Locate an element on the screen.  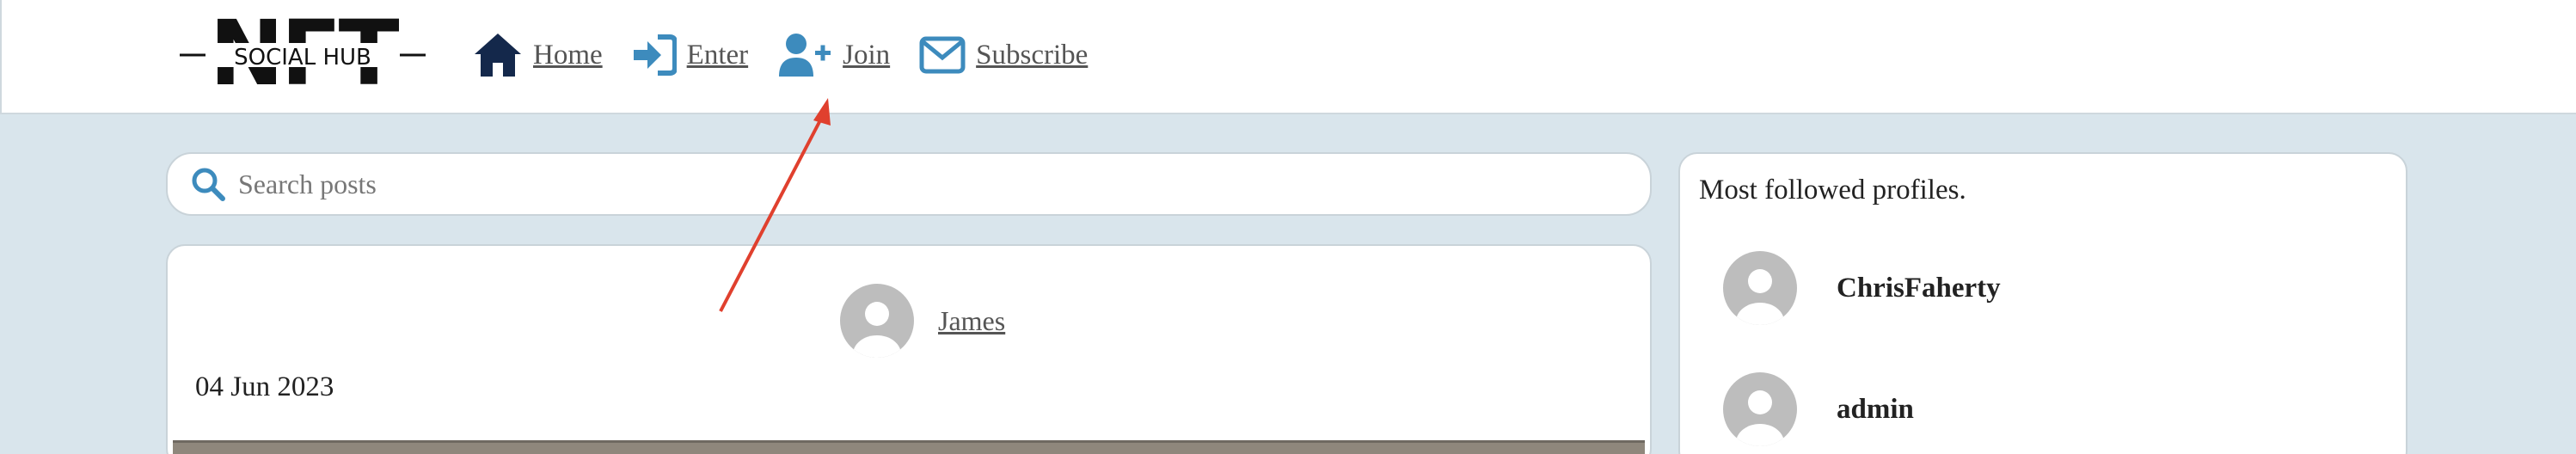
user-plus-icon is located at coordinates (805, 55).